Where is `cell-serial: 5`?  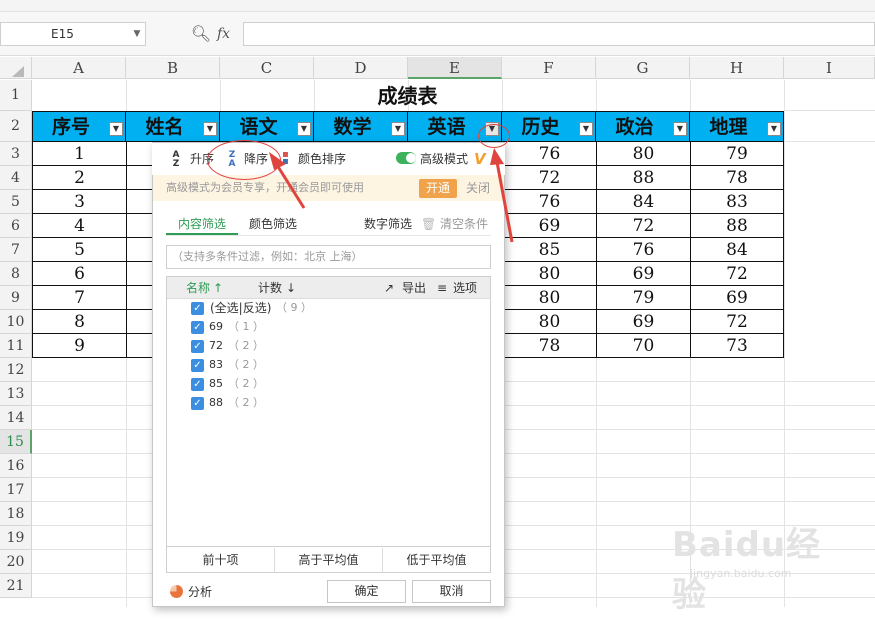 cell-serial: 5 is located at coordinates (79, 250).